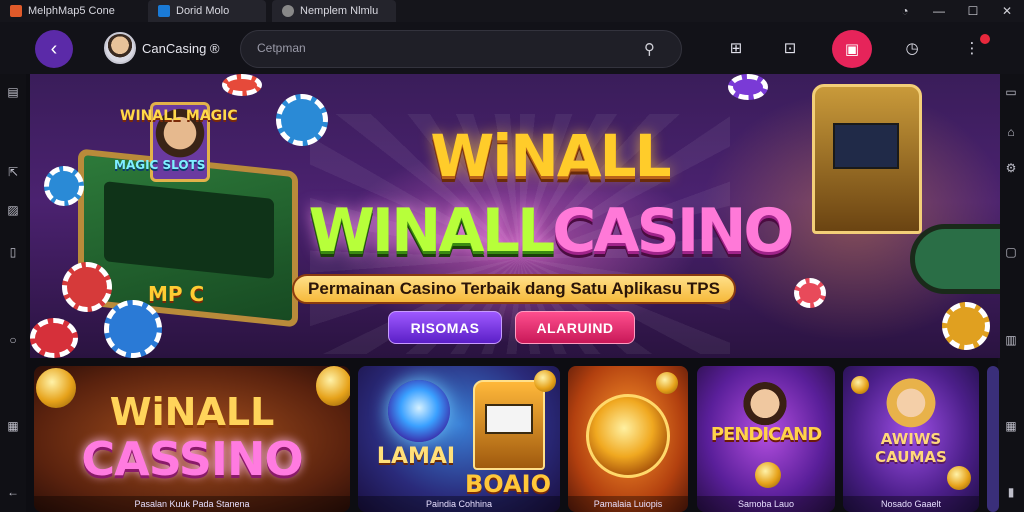 The image size is (1024, 512). Describe the element at coordinates (628, 436) in the screenshot. I see `gold-emblem` at that location.